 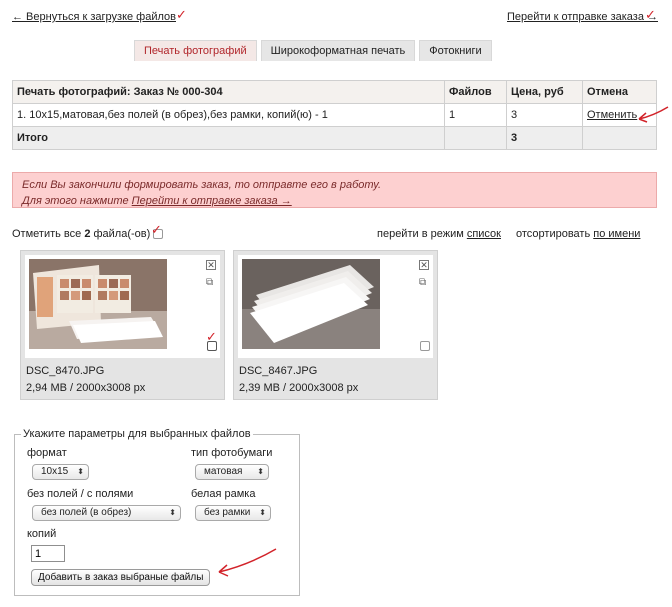 I want to click on format-label: формат, so click(x=47, y=453).